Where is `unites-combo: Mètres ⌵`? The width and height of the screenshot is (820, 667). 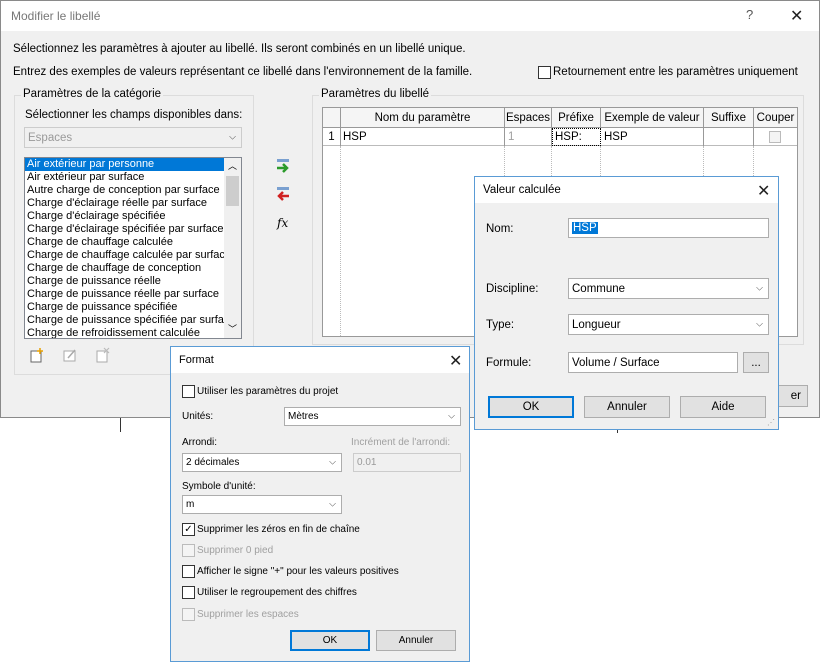 unites-combo: Mètres ⌵ is located at coordinates (372, 416).